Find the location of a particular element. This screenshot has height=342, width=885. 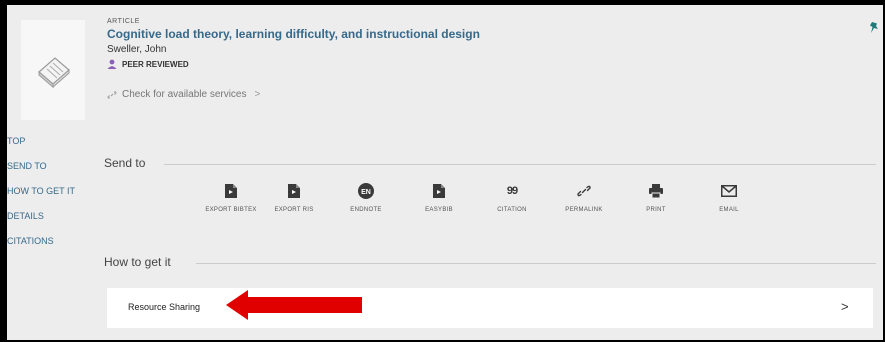

resource-sharing-row: Resource Sharing > is located at coordinates (490, 308).